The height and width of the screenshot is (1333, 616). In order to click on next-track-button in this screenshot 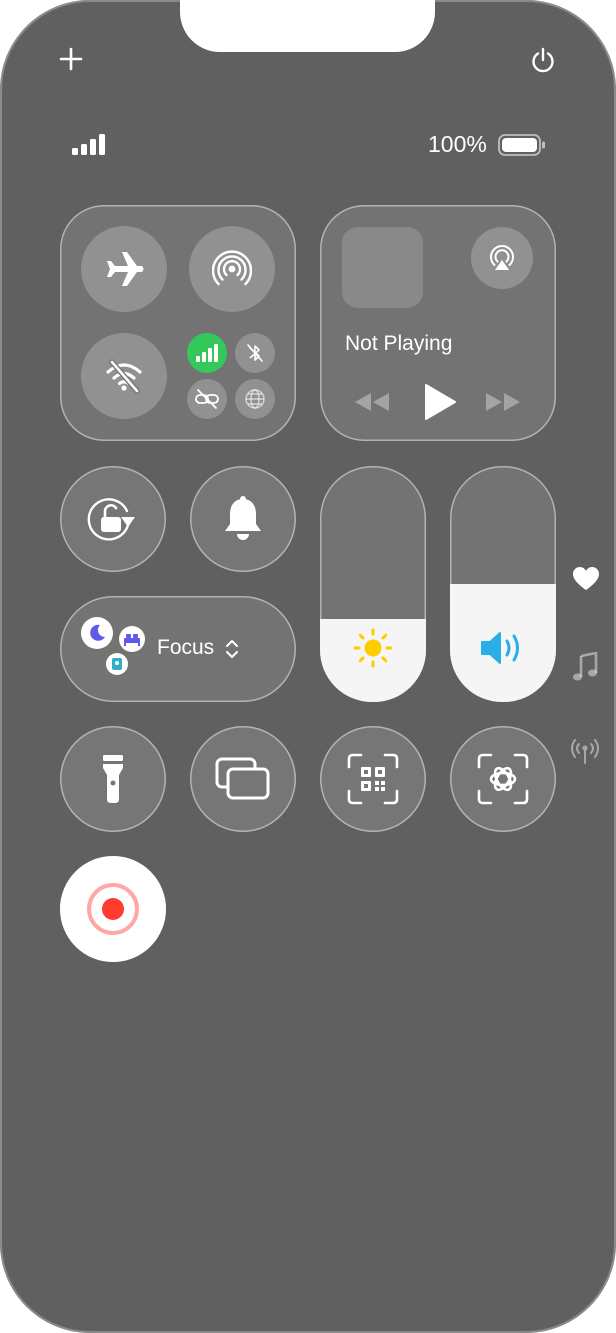, I will do `click(503, 402)`.